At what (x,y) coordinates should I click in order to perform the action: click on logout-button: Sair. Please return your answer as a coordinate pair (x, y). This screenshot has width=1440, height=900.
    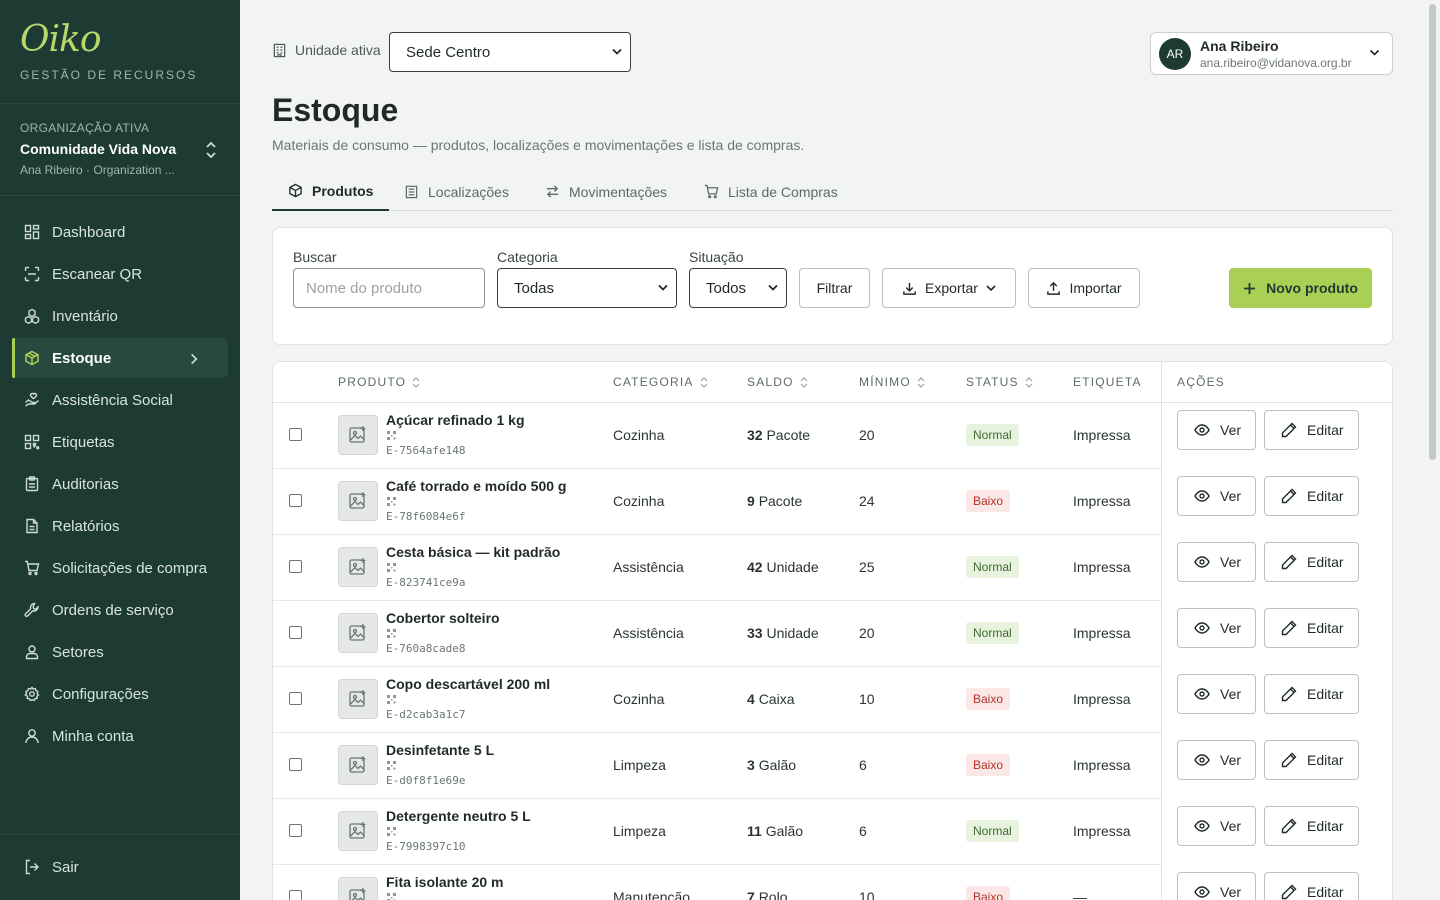
    Looking at the image, I should click on (120, 867).